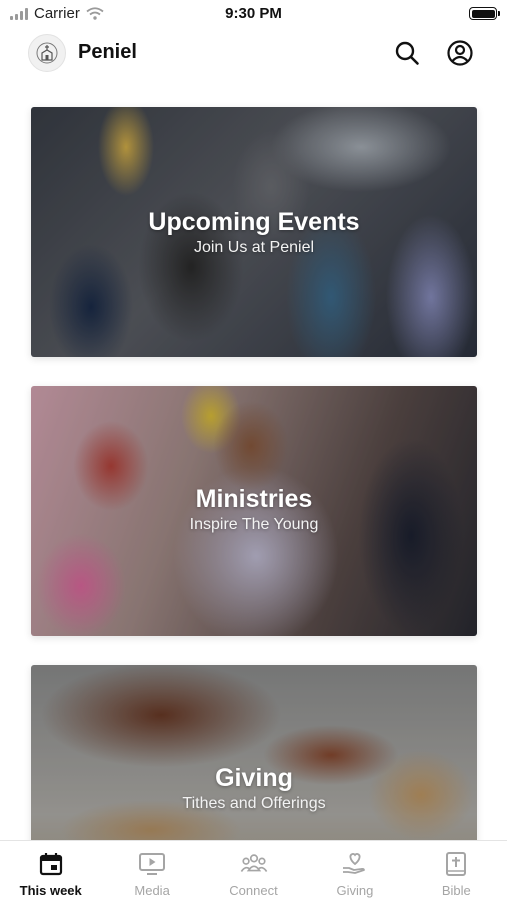 This screenshot has width=507, height=900. Describe the element at coordinates (456, 890) in the screenshot. I see `tab-label: Bible` at that location.